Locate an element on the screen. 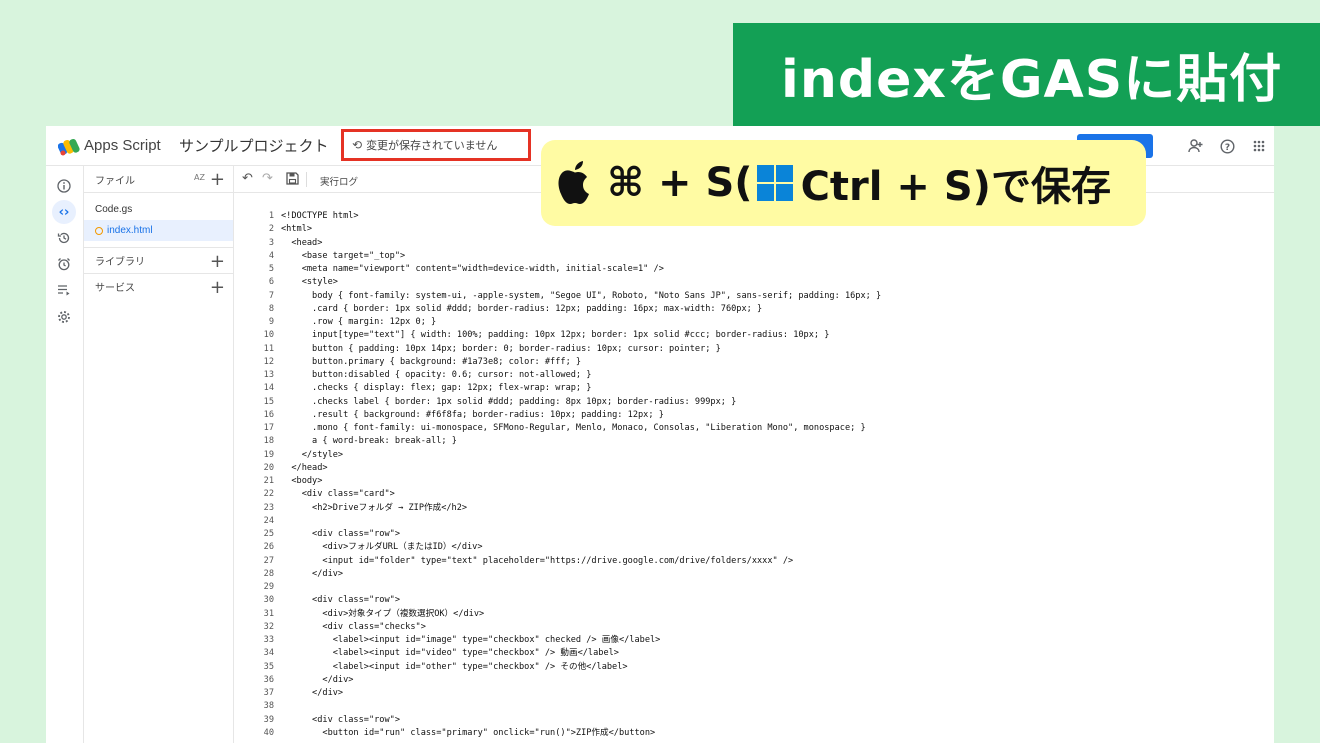 The image size is (1320, 743). line-number: 24 is located at coordinates (268, 520).